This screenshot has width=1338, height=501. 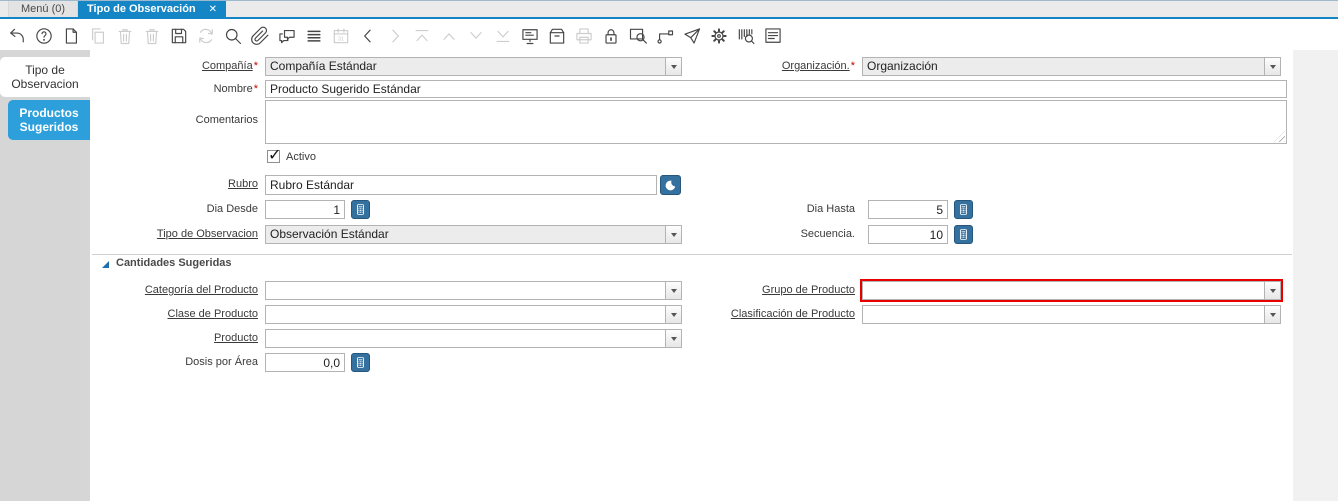 I want to click on clasificacion-de-producto-value, so click(x=1063, y=314).